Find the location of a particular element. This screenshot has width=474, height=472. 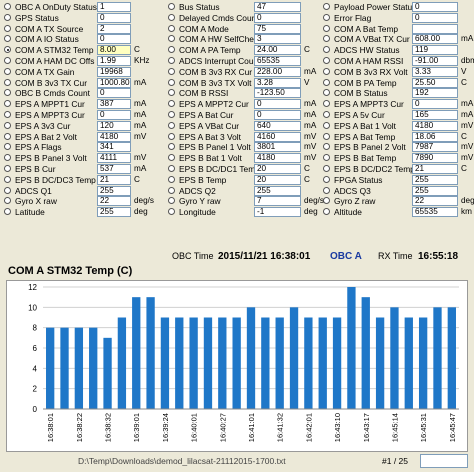

field-label: Bus Status is located at coordinates (199, 7).